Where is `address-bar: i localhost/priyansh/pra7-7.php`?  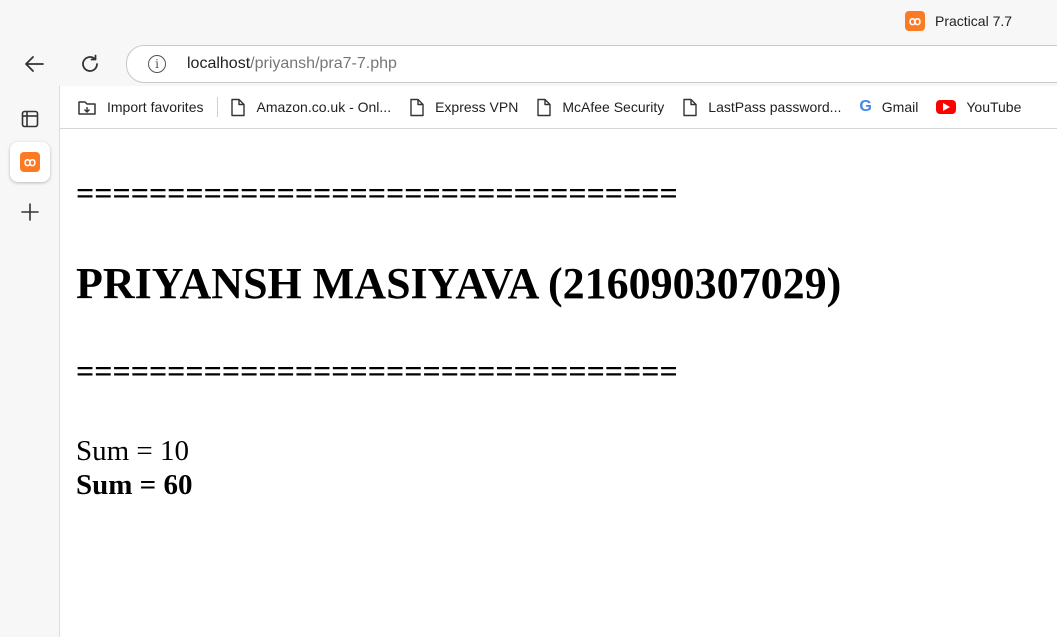 address-bar: i localhost/priyansh/pra7-7.php is located at coordinates (591, 64).